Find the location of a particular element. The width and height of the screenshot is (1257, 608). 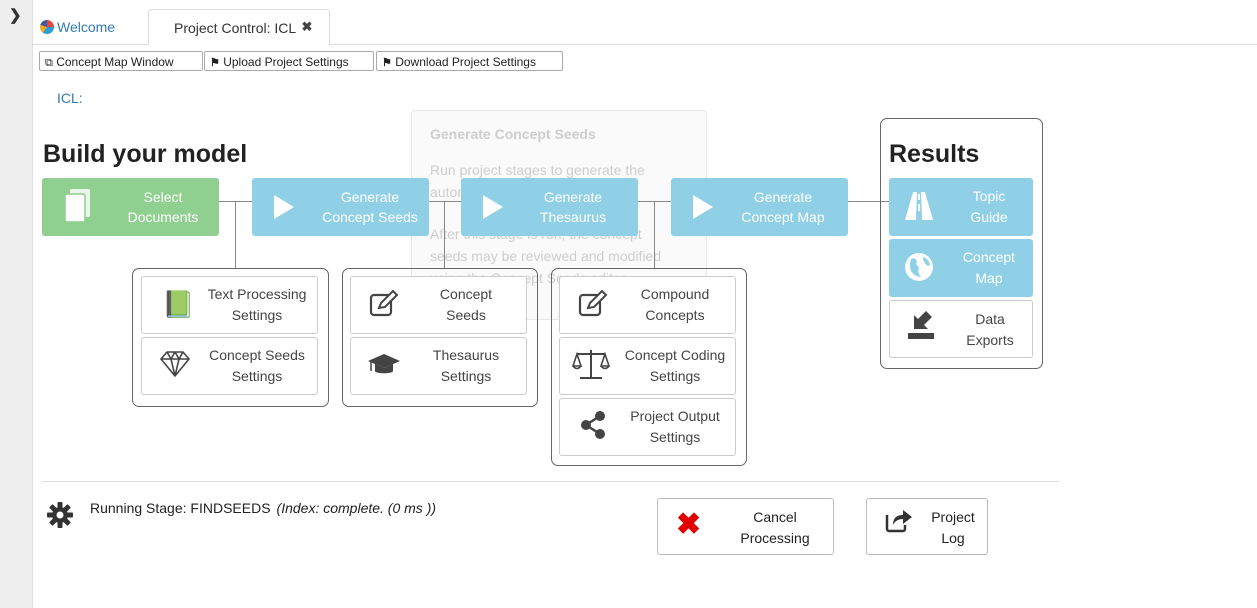

concept-coding-line1: Concept Coding is located at coordinates (675, 355).